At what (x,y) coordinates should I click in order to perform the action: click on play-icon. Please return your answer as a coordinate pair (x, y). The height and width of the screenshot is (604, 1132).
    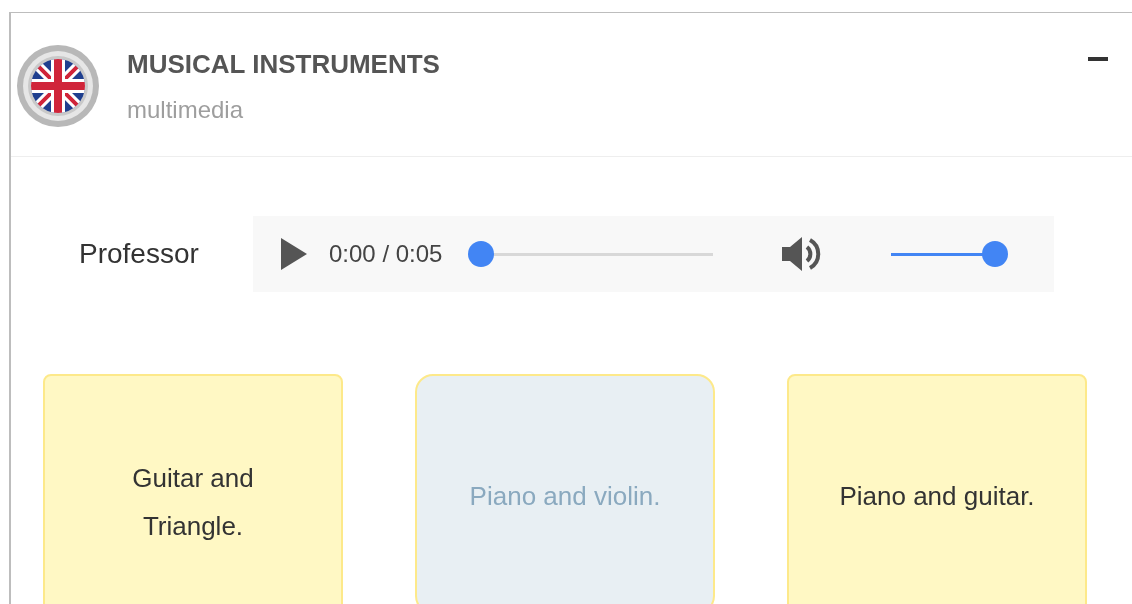
    Looking at the image, I should click on (294, 254).